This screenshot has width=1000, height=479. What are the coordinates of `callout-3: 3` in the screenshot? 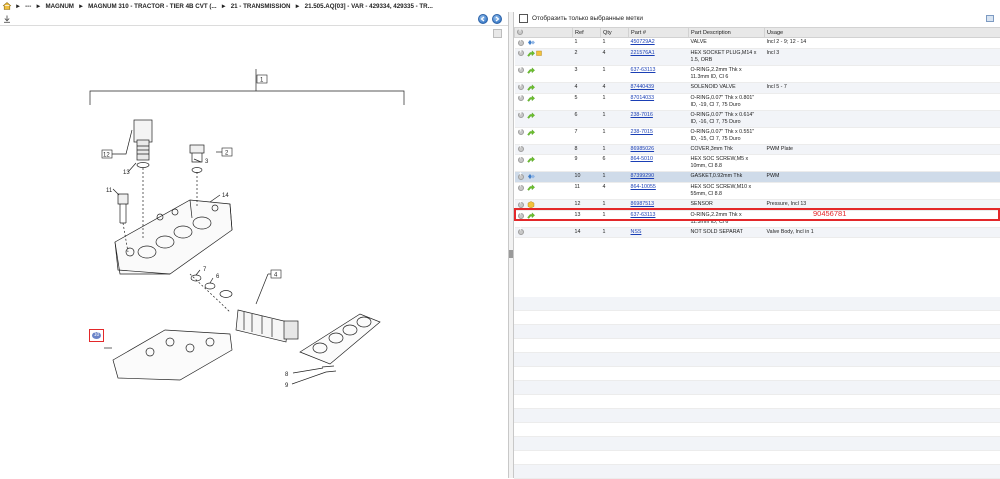 It's located at (207, 162).